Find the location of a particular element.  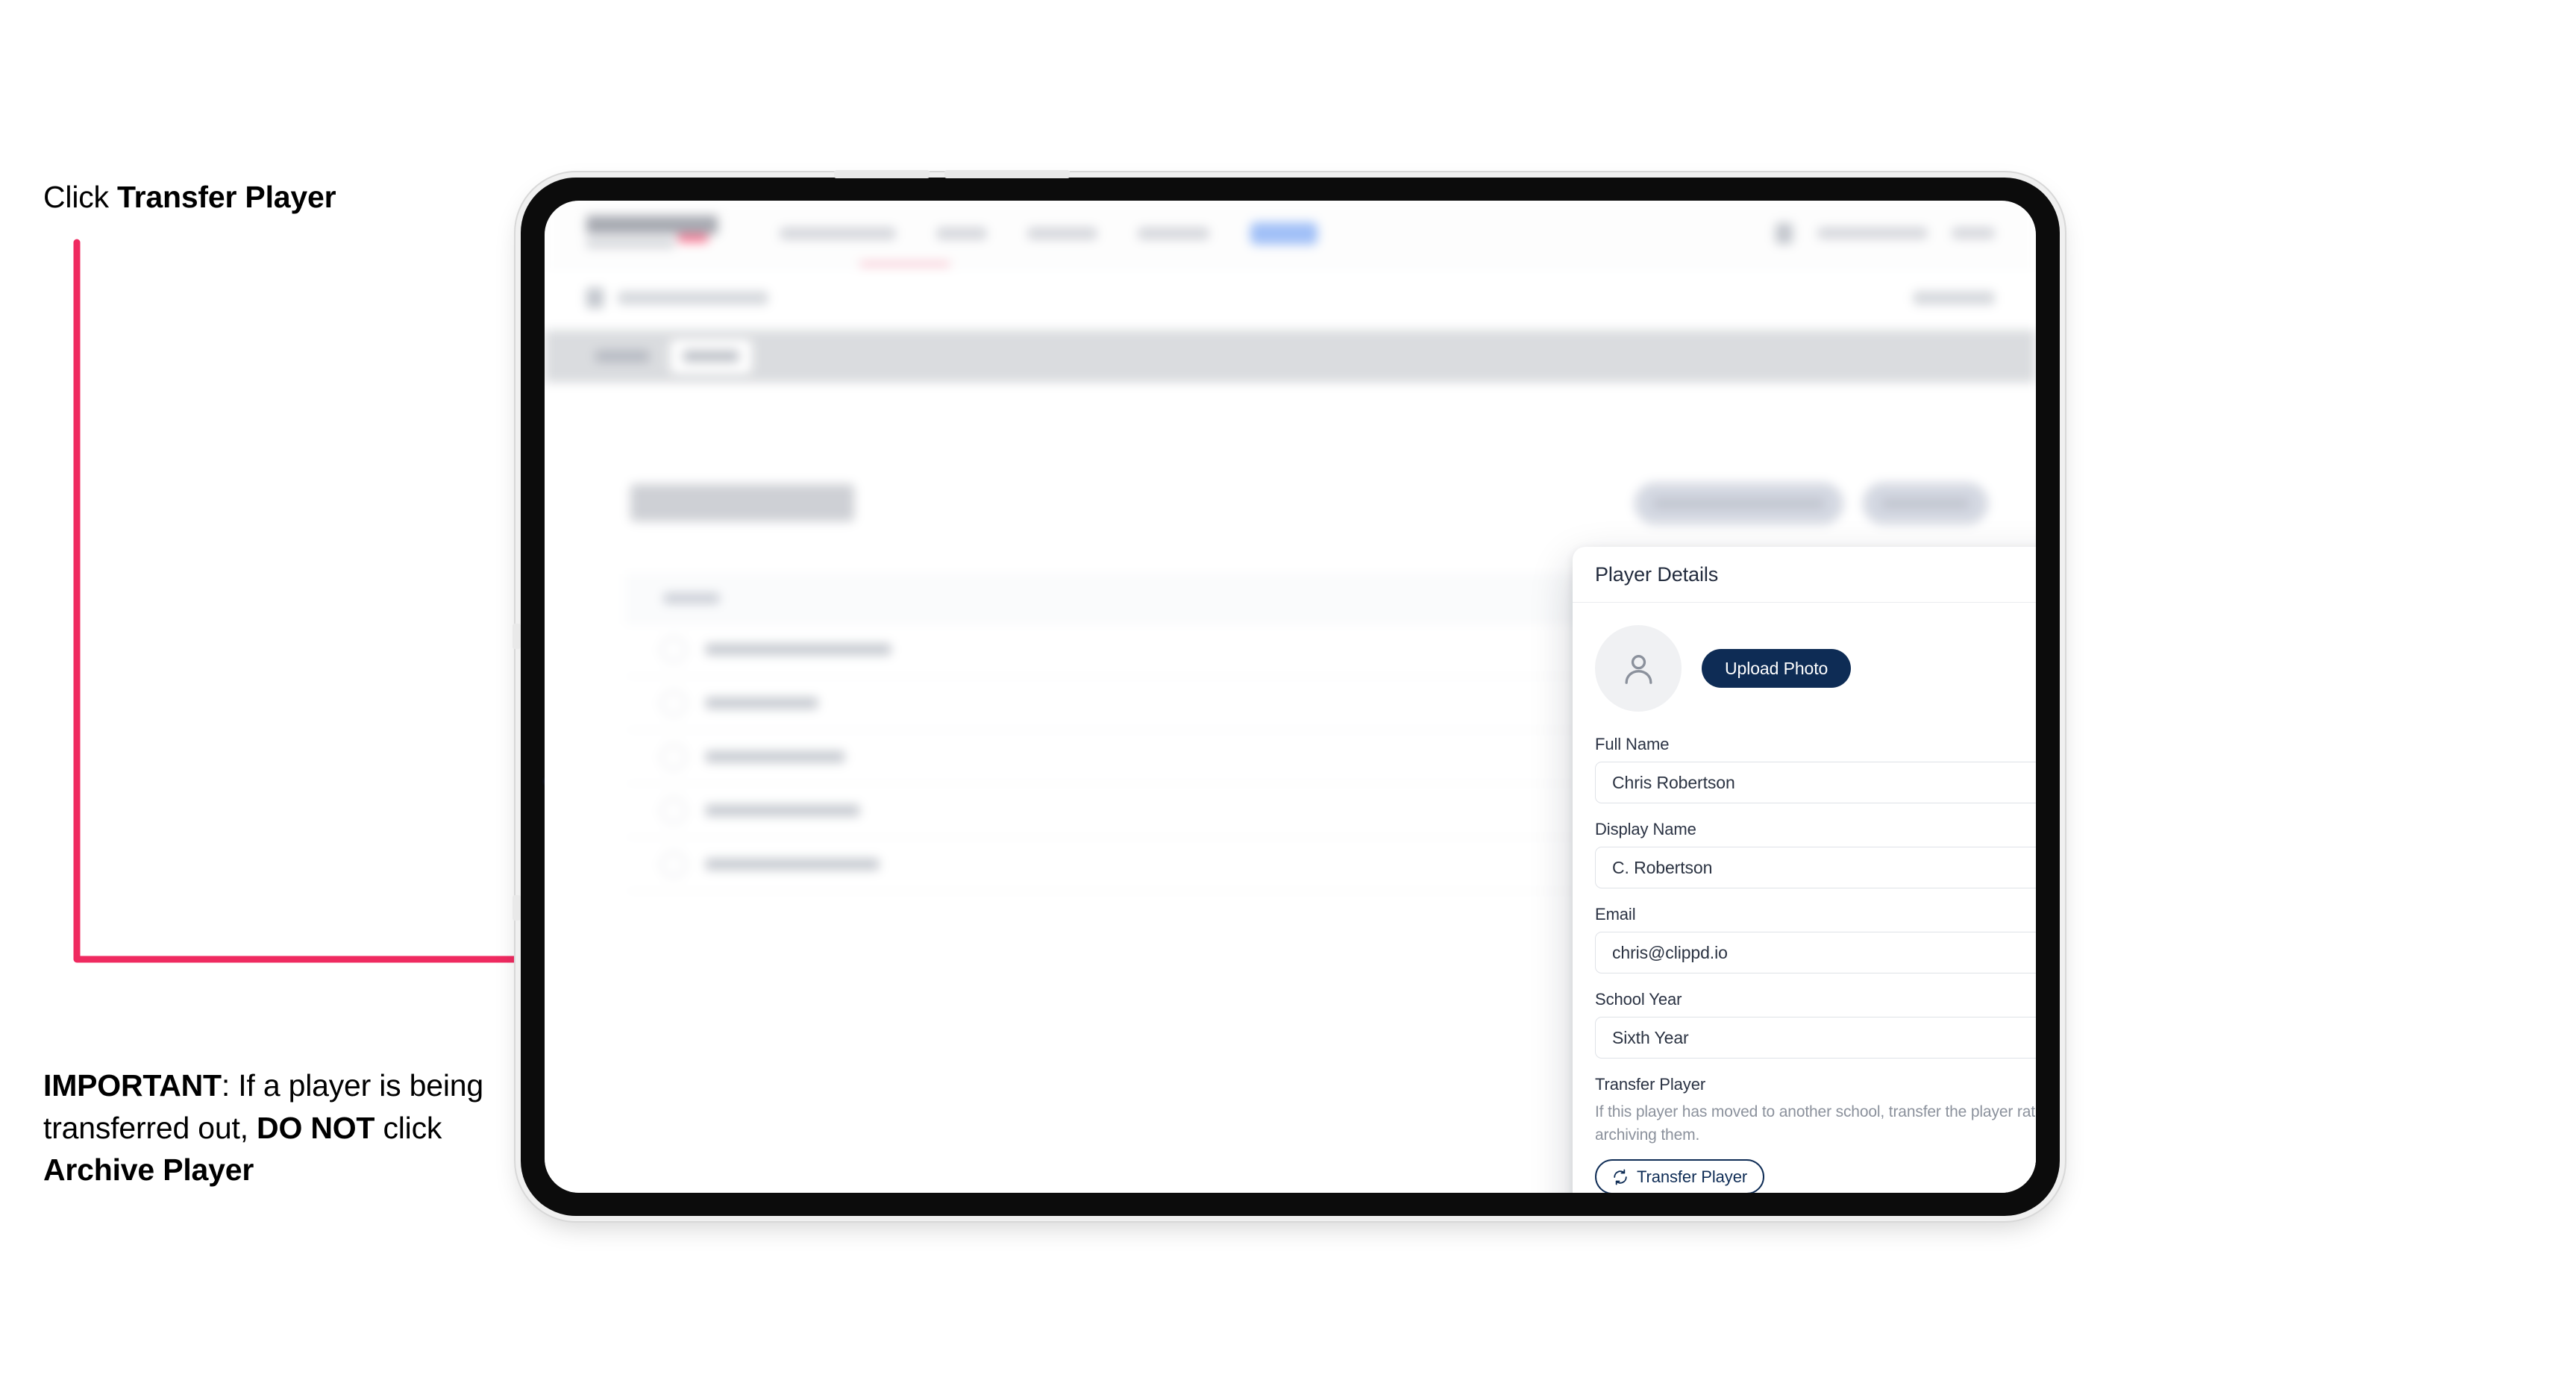

email-input is located at coordinates (1815, 952).